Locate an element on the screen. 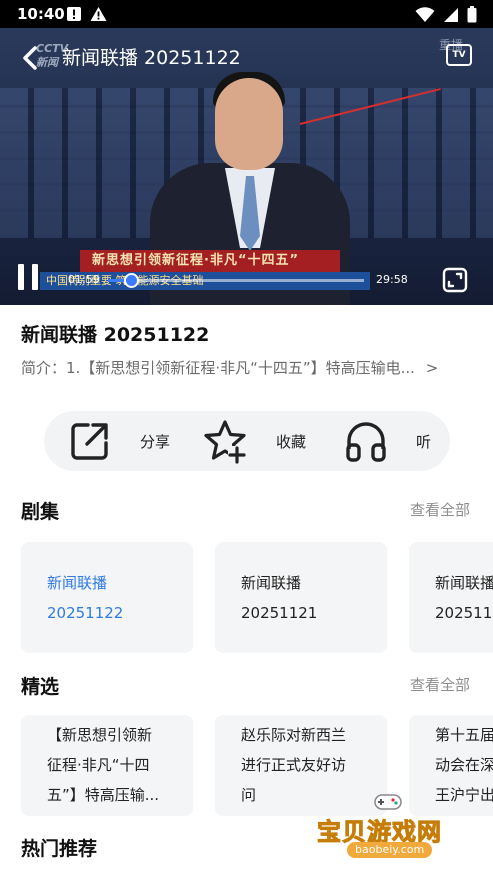  progress-bar is located at coordinates (236, 280).